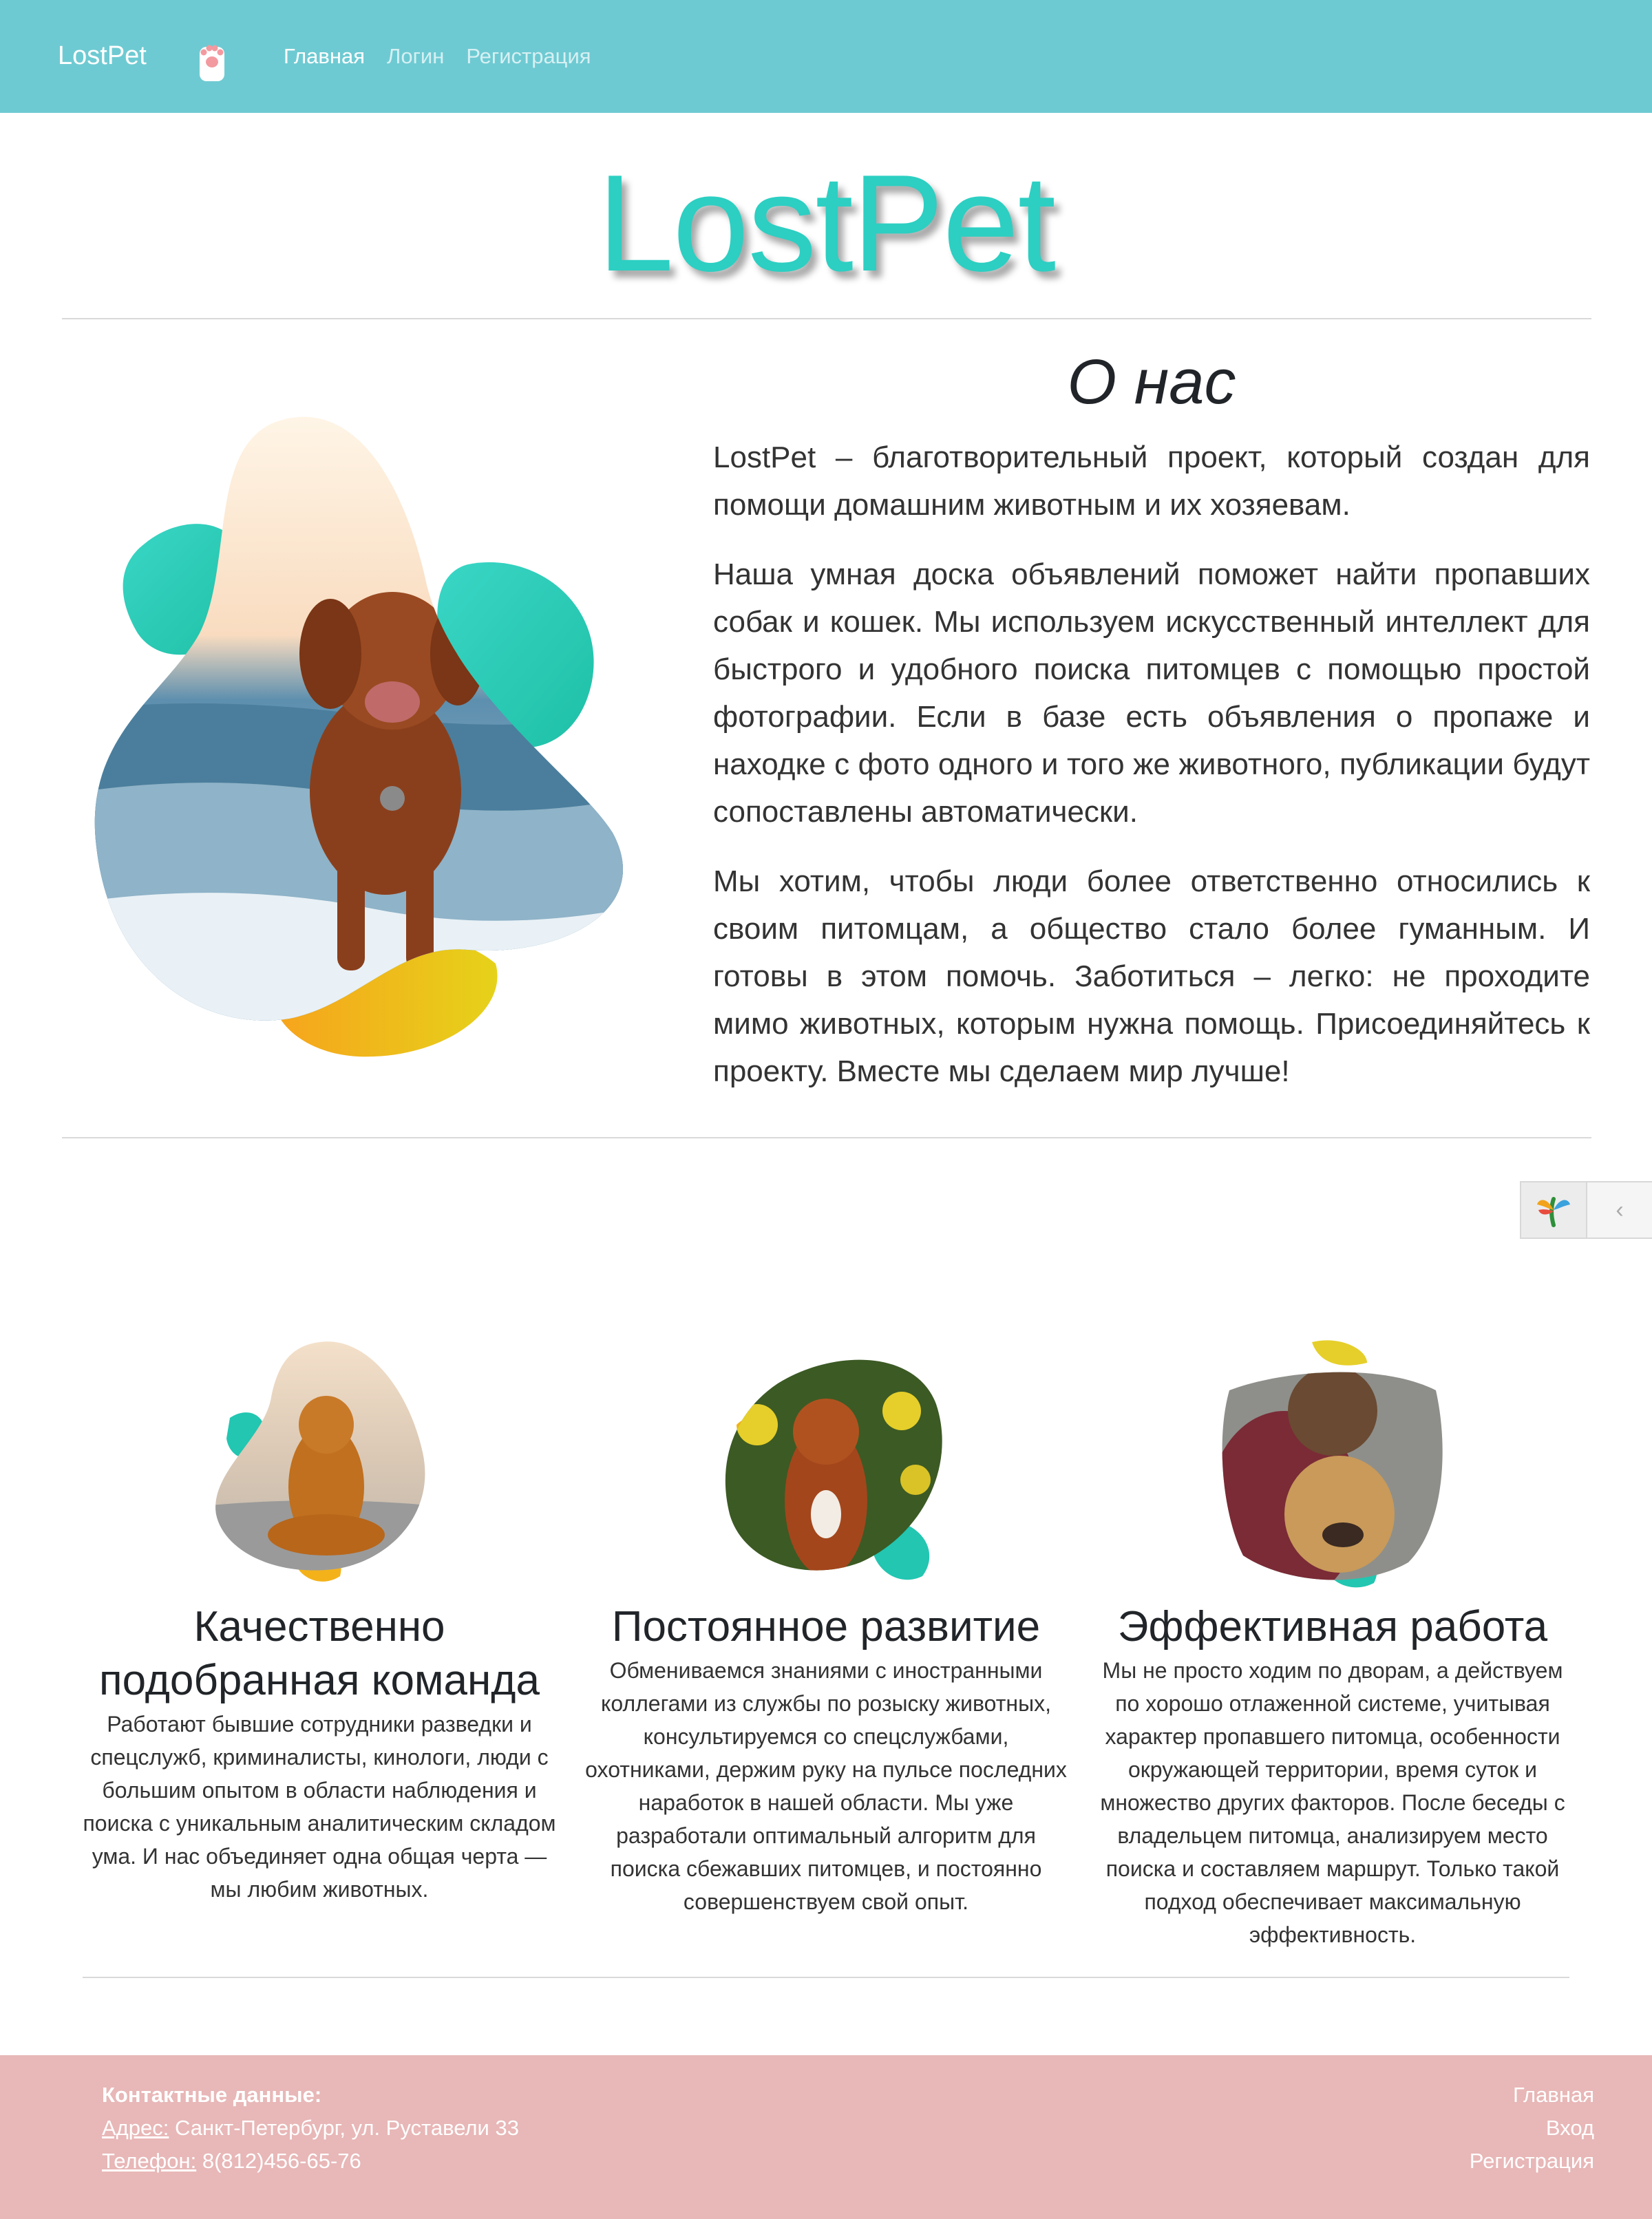  I want to click on feature-title: Эффективная работа, so click(1332, 1626).